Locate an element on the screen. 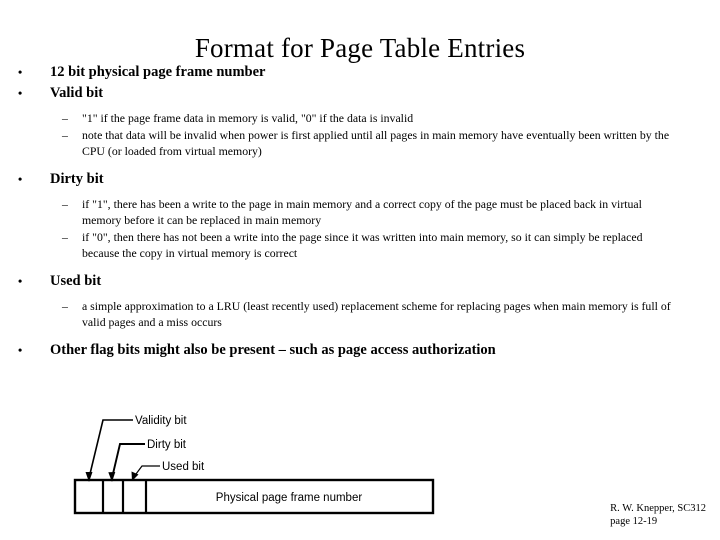 The image size is (720, 540). bullet-item: • 12 bit physical page frame number is located at coordinates (360, 72).